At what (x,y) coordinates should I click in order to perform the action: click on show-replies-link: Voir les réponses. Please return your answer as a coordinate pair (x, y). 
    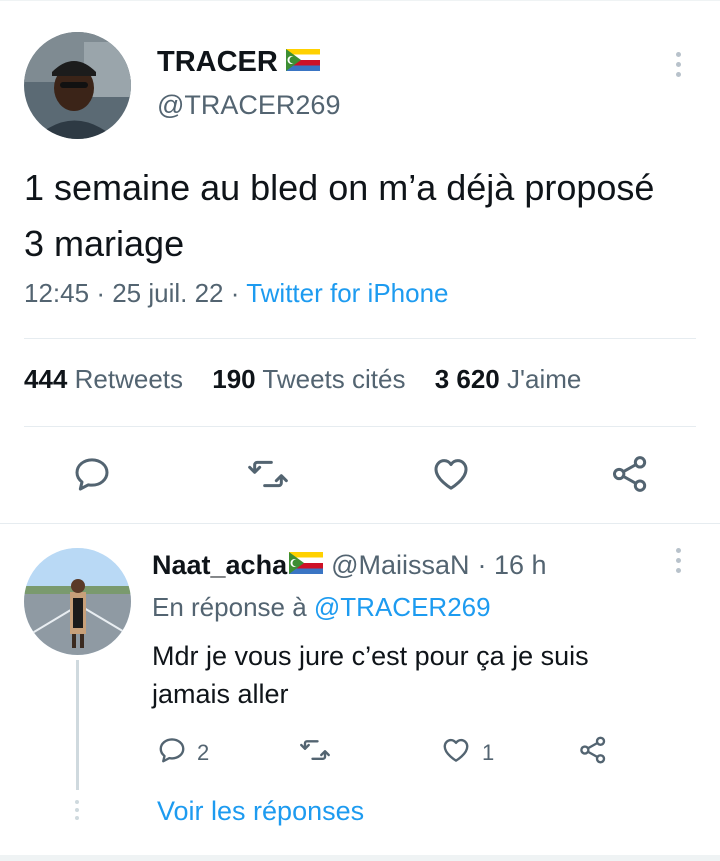
    Looking at the image, I should click on (260, 811).